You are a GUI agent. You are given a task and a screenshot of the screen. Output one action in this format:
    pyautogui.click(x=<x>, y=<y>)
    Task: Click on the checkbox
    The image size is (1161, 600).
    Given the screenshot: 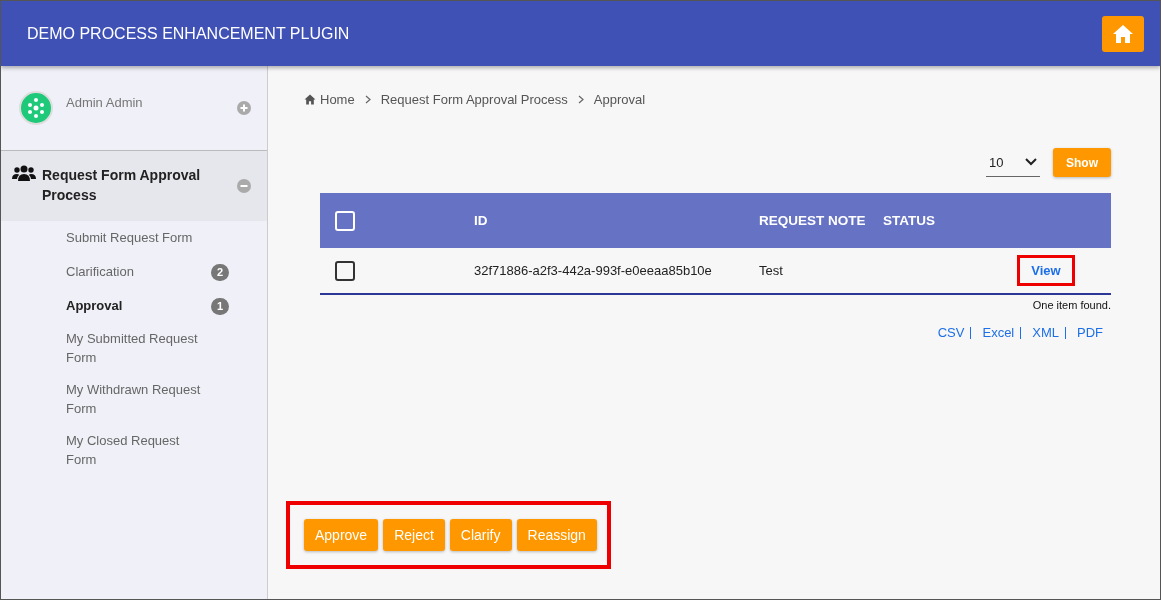 What is the action you would take?
    pyautogui.click(x=345, y=270)
    